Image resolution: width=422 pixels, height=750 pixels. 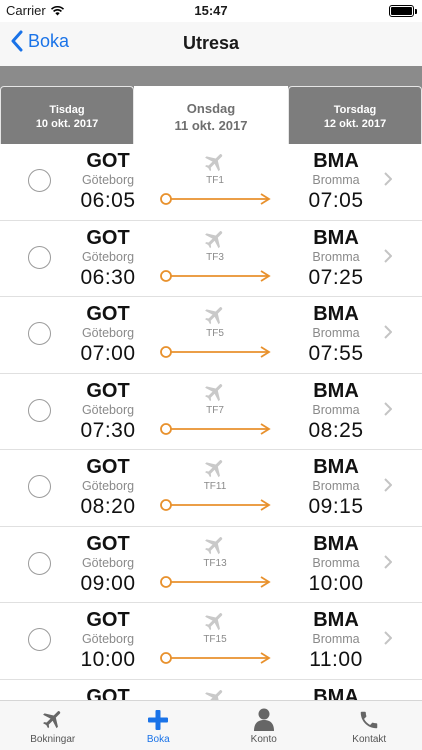 I want to click on navigation-bar: Boka Utresa, so click(x=211, y=44).